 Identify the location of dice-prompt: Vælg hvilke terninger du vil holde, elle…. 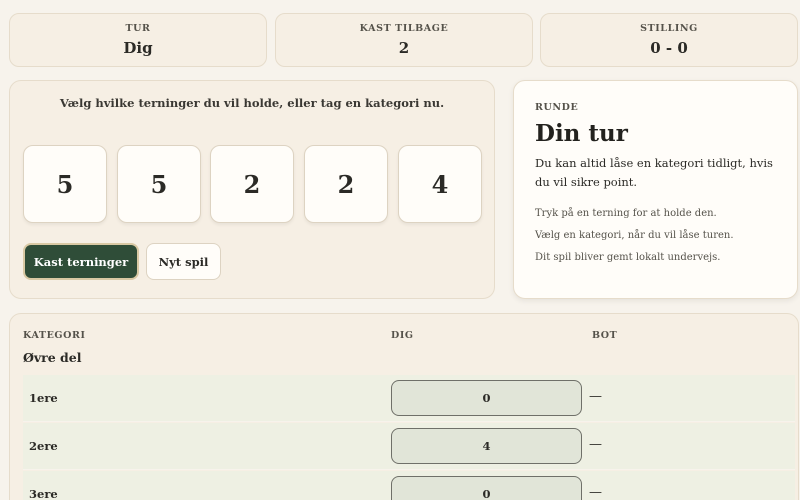
(252, 103).